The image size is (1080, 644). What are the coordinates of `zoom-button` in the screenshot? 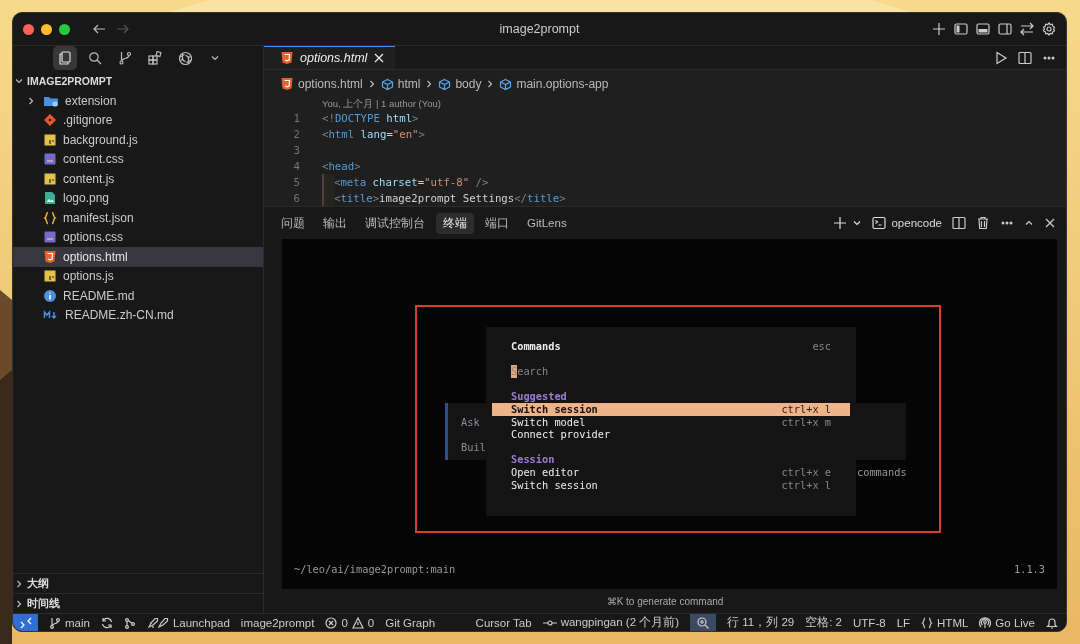 It's located at (703, 622).